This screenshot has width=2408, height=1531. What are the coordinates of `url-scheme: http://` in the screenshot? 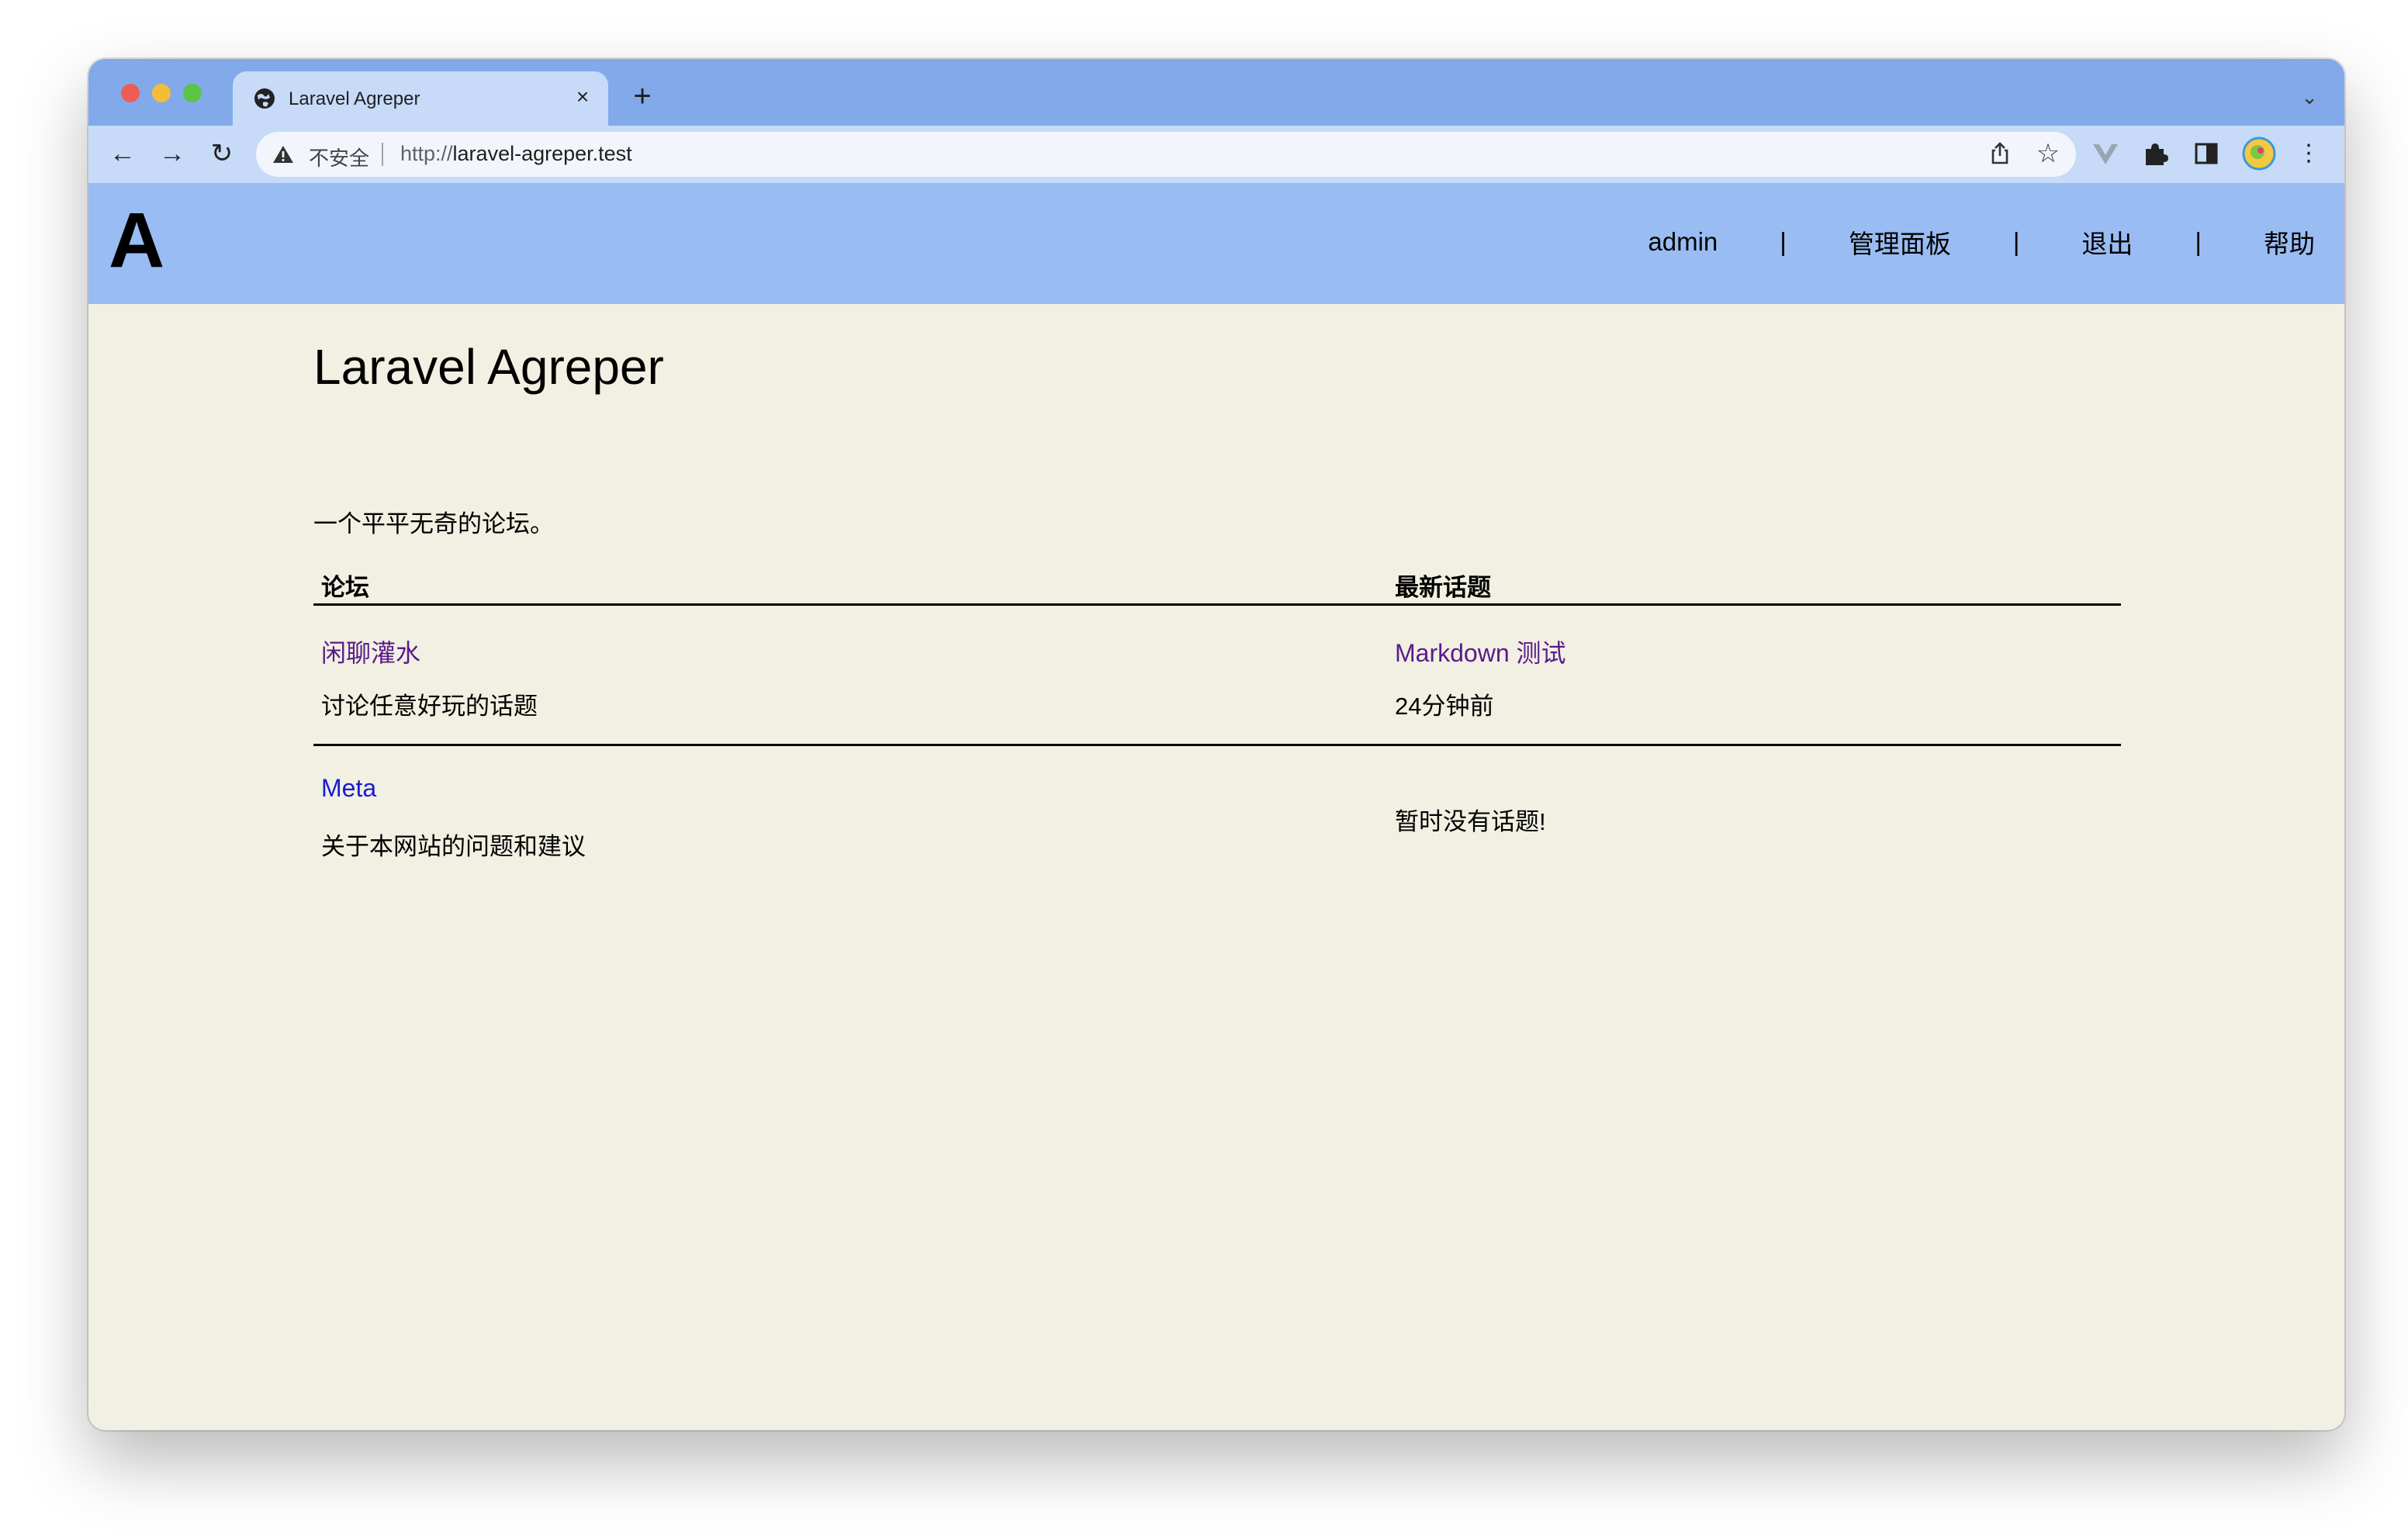 It's located at (427, 153).